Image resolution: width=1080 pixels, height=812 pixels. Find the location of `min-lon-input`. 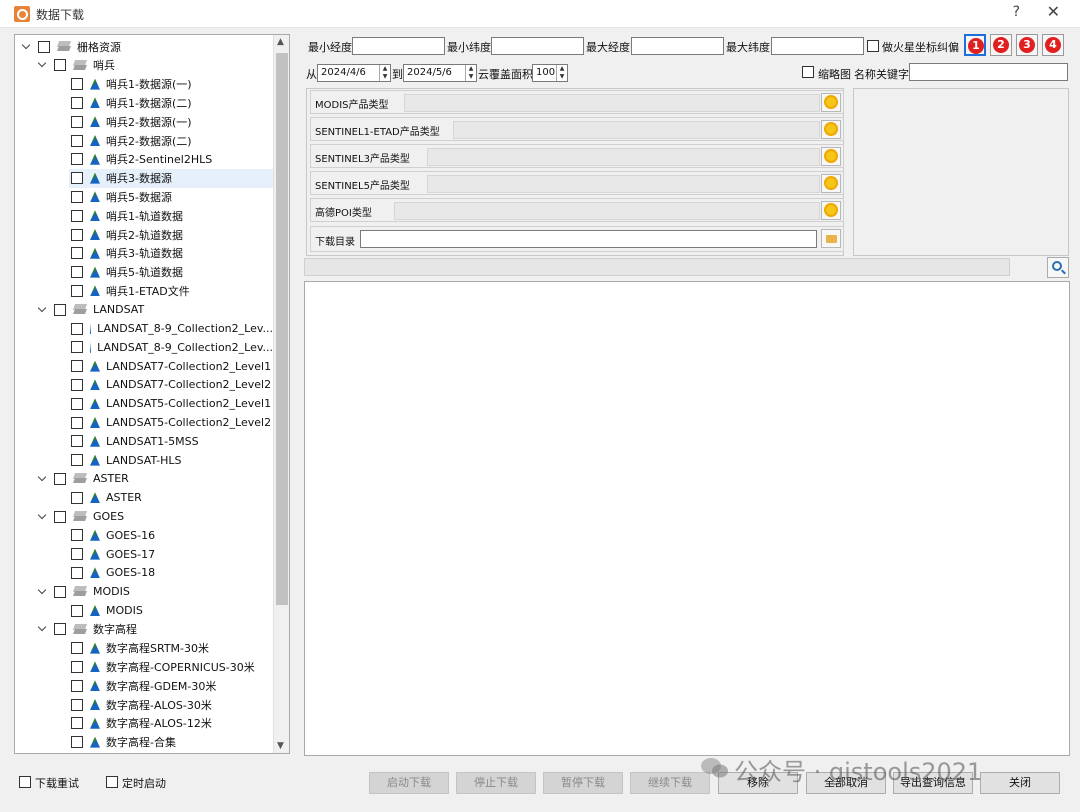

min-lon-input is located at coordinates (398, 46).